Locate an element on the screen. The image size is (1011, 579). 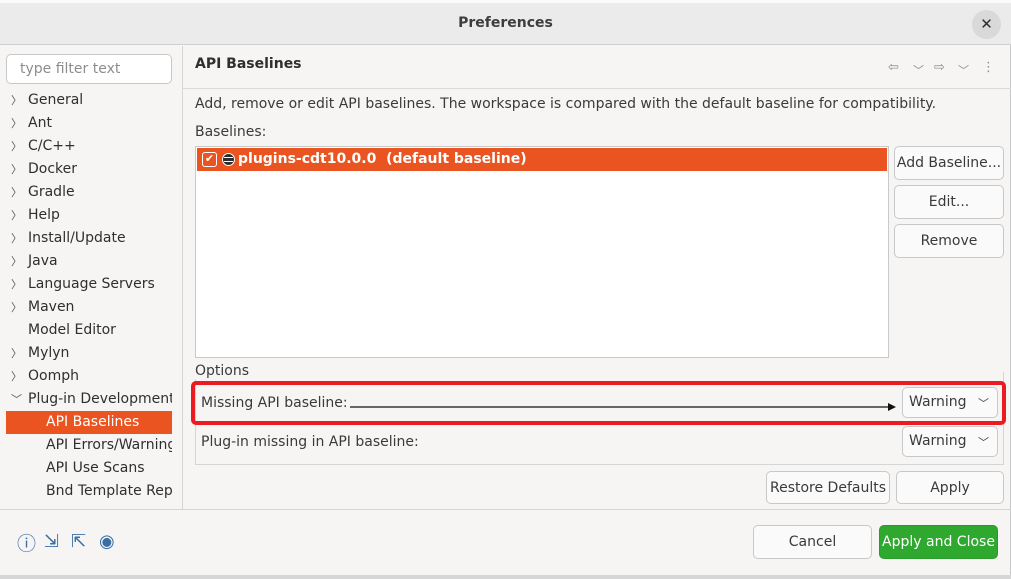
plugin-missing-label: Plug-in missing in API baseline: is located at coordinates (310, 442).